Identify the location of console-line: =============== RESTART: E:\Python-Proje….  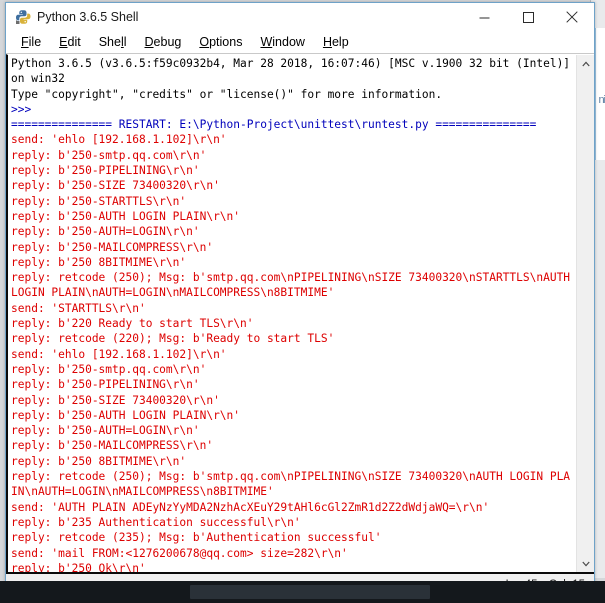
(274, 125).